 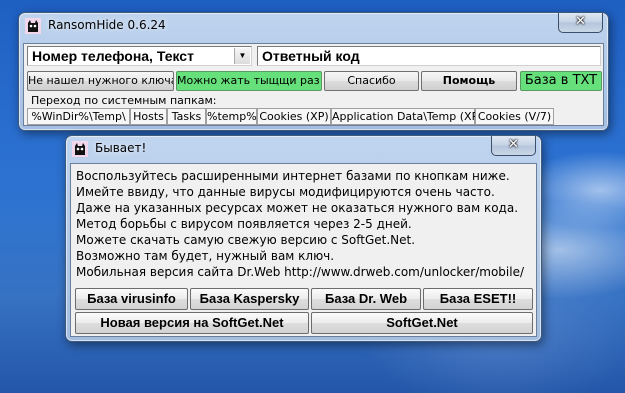 What do you see at coordinates (242, 56) in the screenshot?
I see `chevron-down-icon: ▼` at bounding box center [242, 56].